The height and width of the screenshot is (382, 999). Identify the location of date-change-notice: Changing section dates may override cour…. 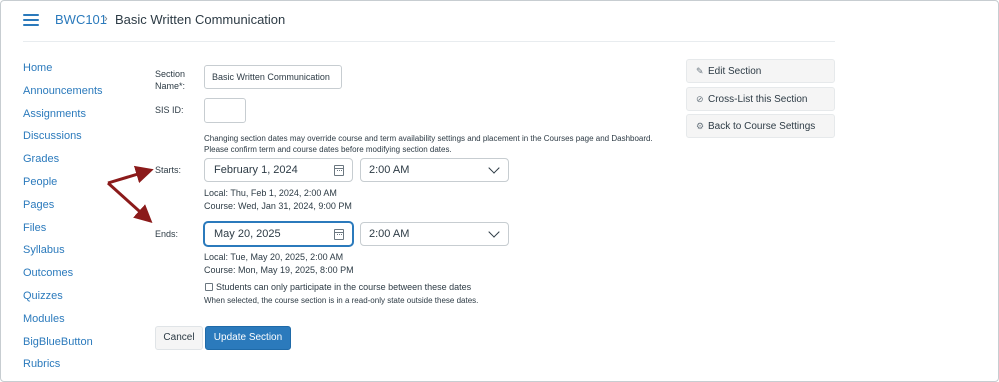
(429, 144).